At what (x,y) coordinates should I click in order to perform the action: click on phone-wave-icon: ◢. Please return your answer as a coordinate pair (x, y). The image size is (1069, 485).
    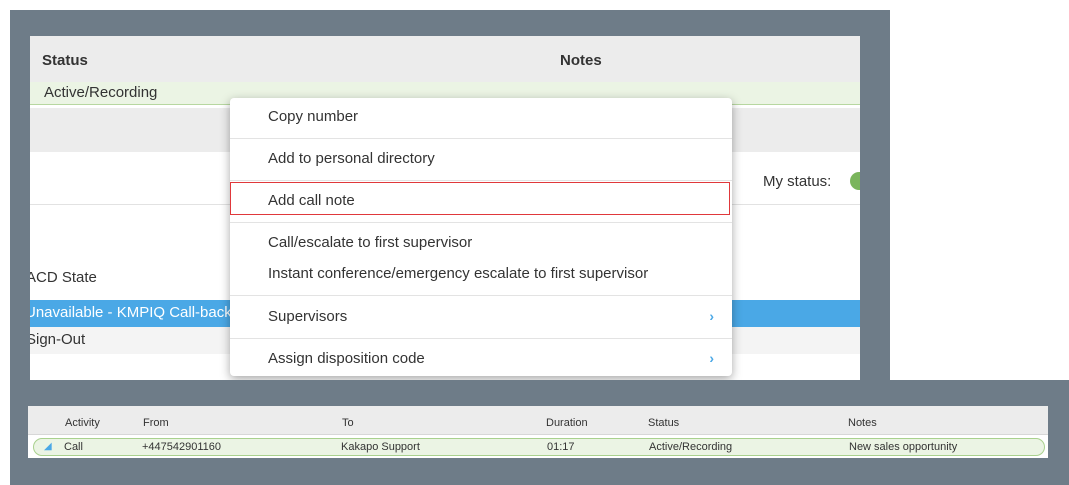
    Looking at the image, I should click on (48, 446).